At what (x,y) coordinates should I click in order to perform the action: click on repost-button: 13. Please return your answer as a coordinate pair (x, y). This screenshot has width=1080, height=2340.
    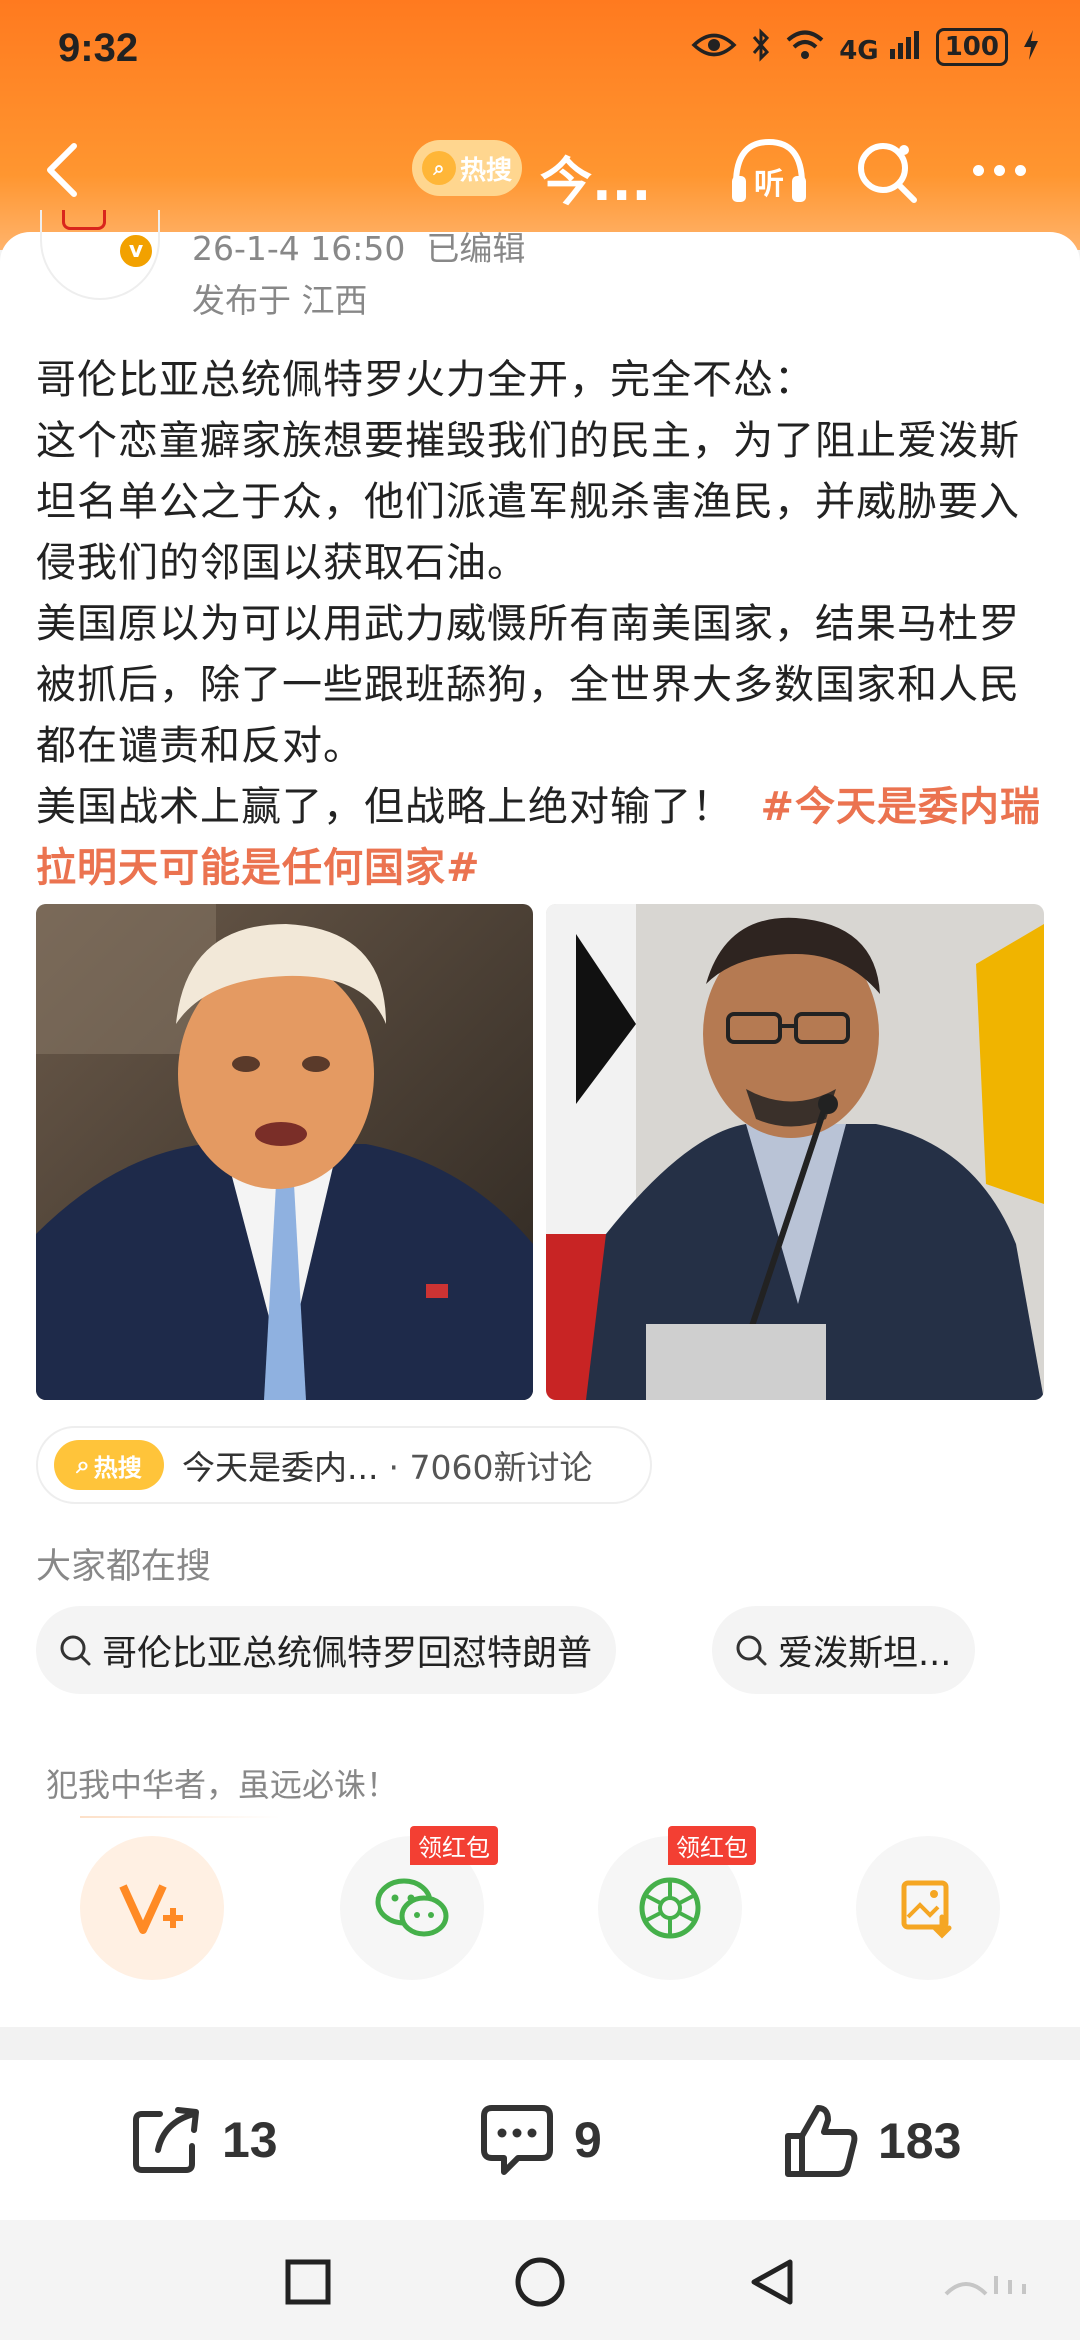
    Looking at the image, I should click on (203, 2140).